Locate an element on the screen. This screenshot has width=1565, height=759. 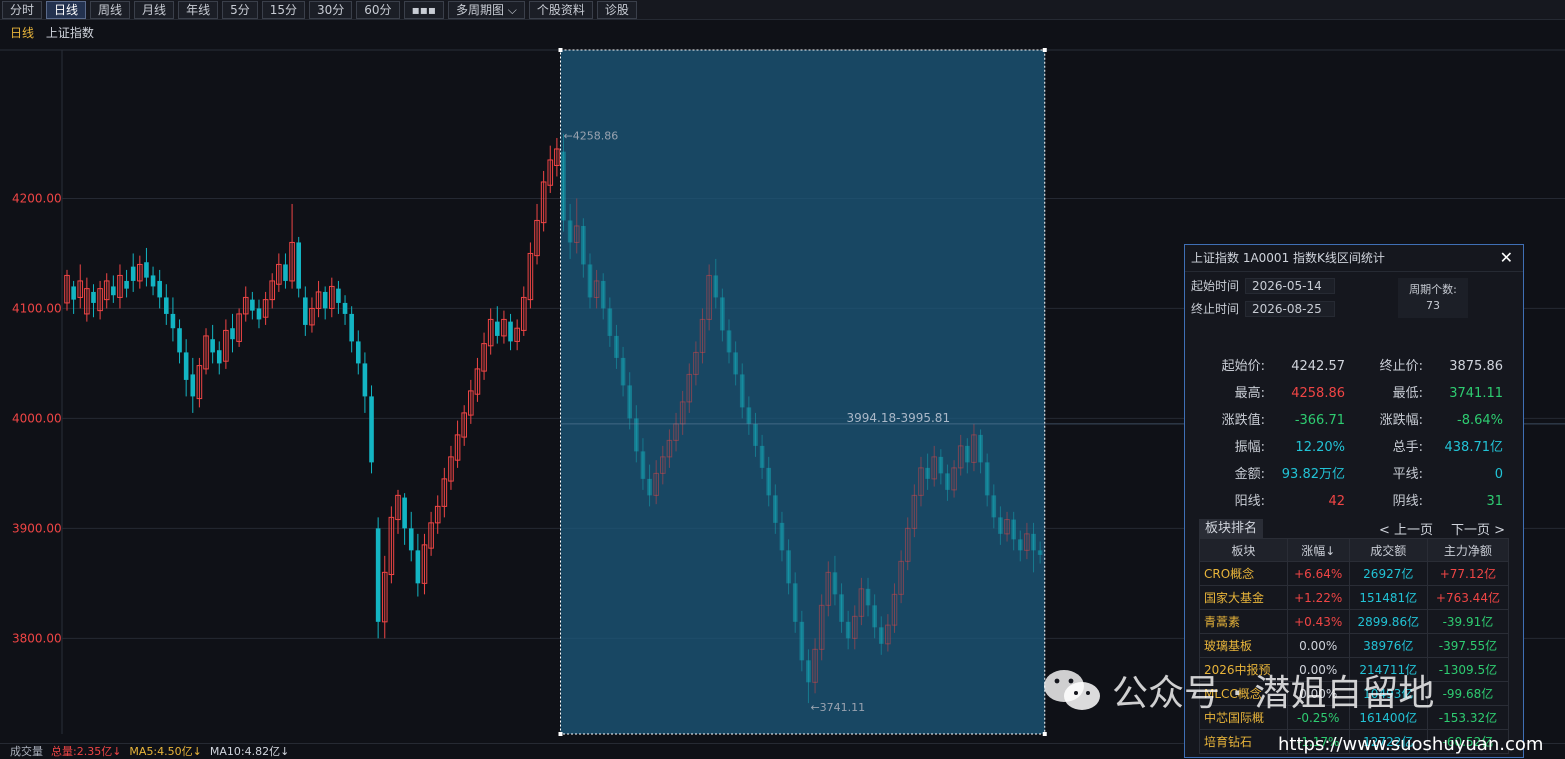
period-button: 多周期图 ⌵ is located at coordinates (486, 9).